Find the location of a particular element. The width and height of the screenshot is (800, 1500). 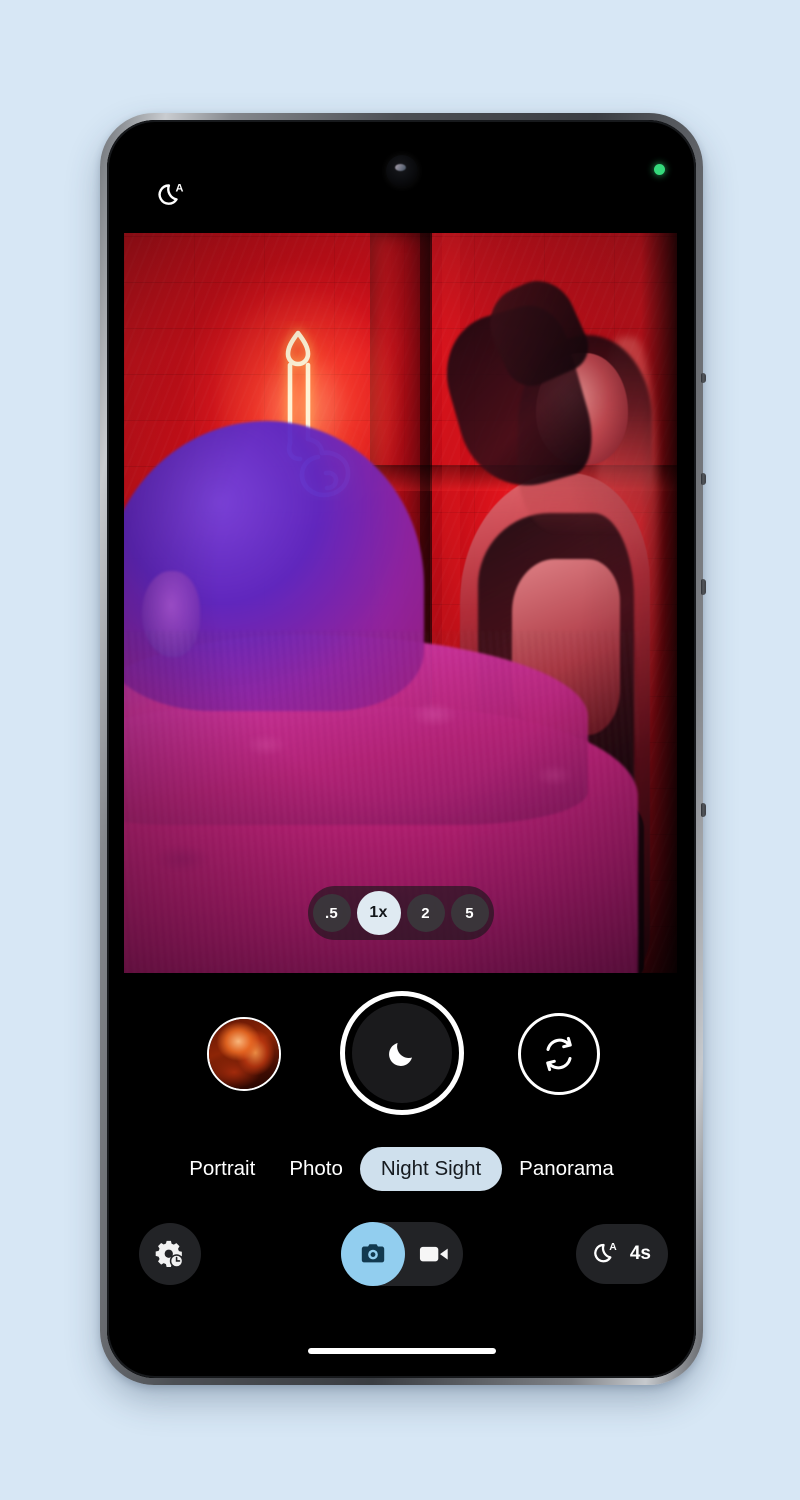

mode-selector: Portrait Photo Night Sight Panorama is located at coordinates (401, 1169).